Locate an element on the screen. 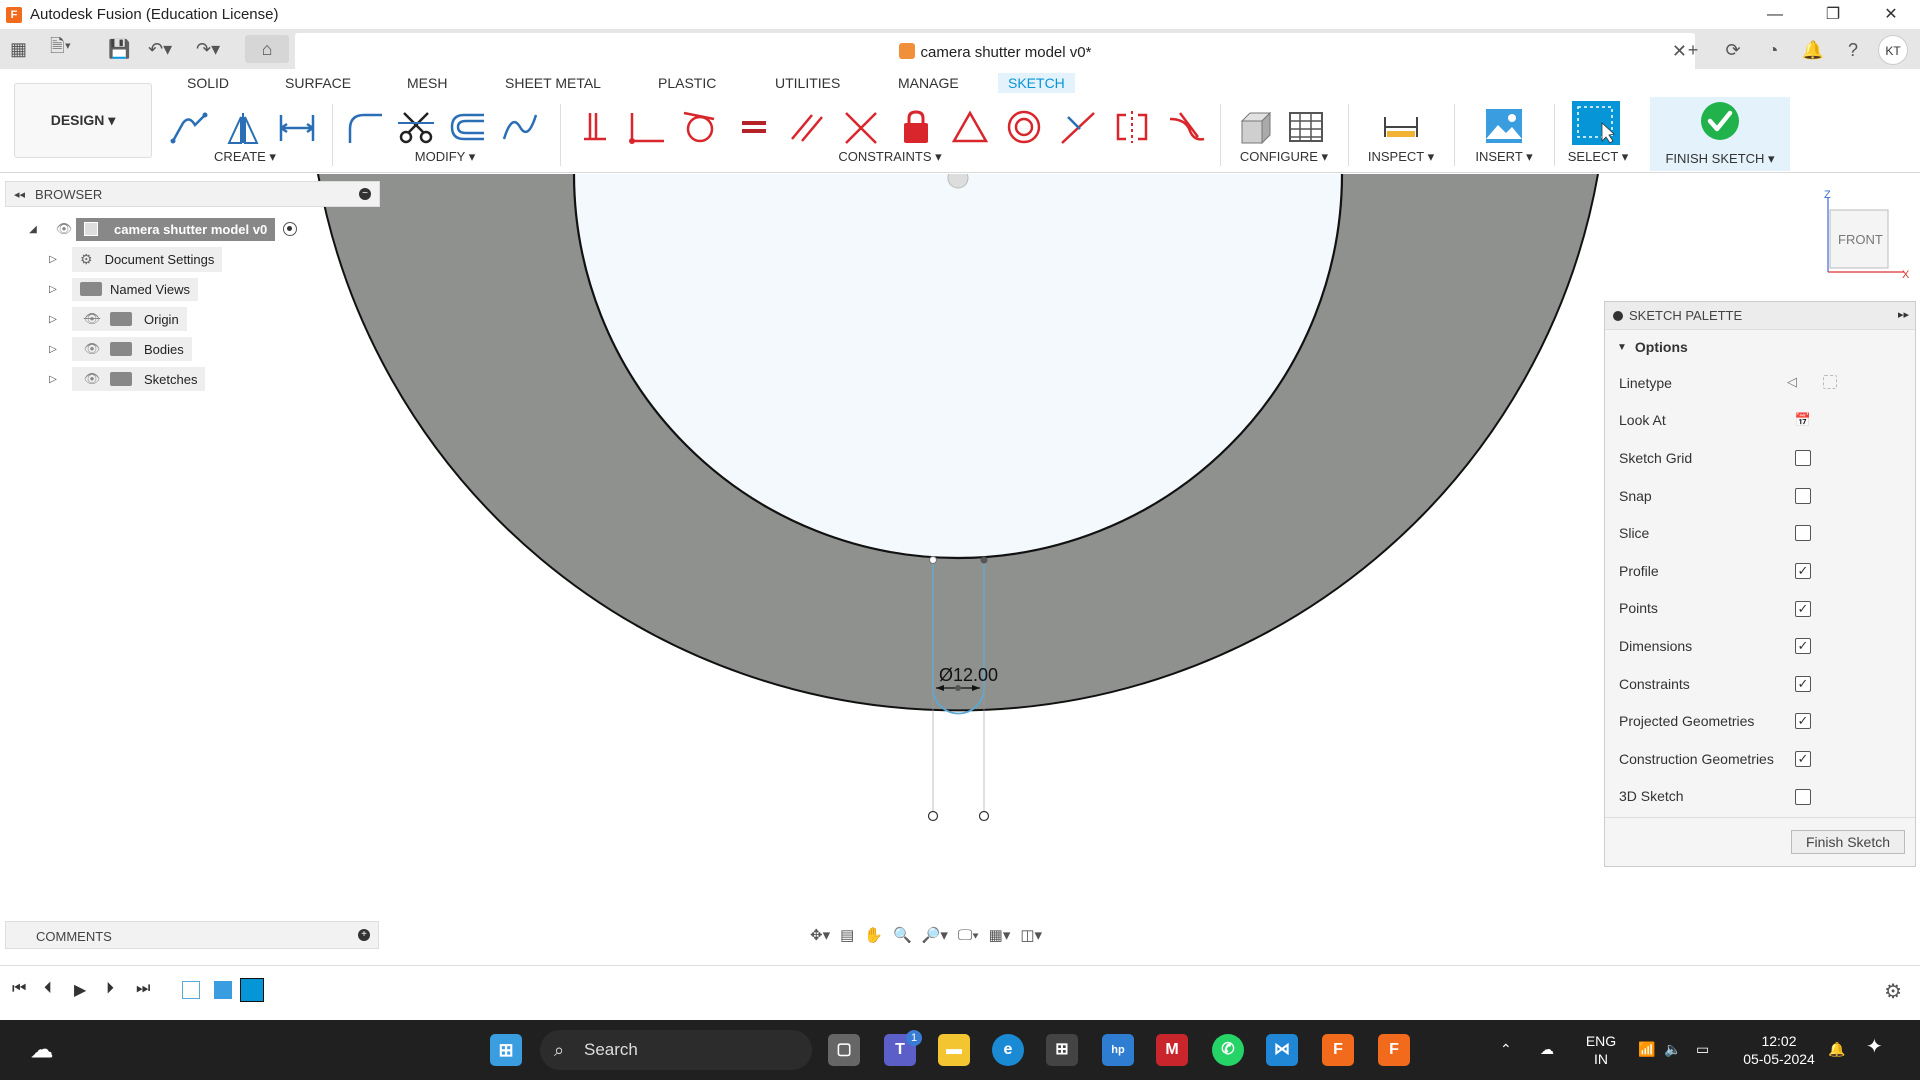 The image size is (1920, 1080). tab-mesh: MESH is located at coordinates (427, 83).